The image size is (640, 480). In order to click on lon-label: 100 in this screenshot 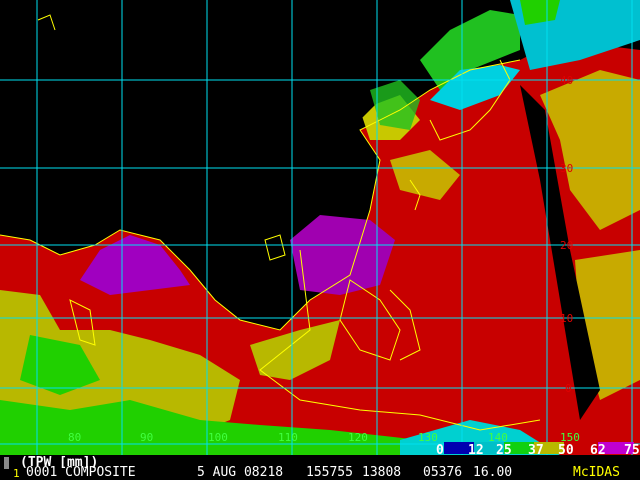, I will do `click(218, 437)`.